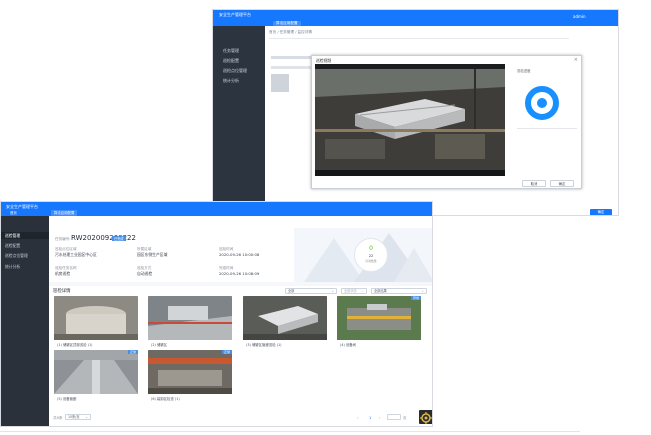 Image resolution: width=651 pixels, height=435 pixels. Describe the element at coordinates (264, 345) in the screenshot. I see `card-caption: (3) 储罐区管廊巡检 (1)` at that location.